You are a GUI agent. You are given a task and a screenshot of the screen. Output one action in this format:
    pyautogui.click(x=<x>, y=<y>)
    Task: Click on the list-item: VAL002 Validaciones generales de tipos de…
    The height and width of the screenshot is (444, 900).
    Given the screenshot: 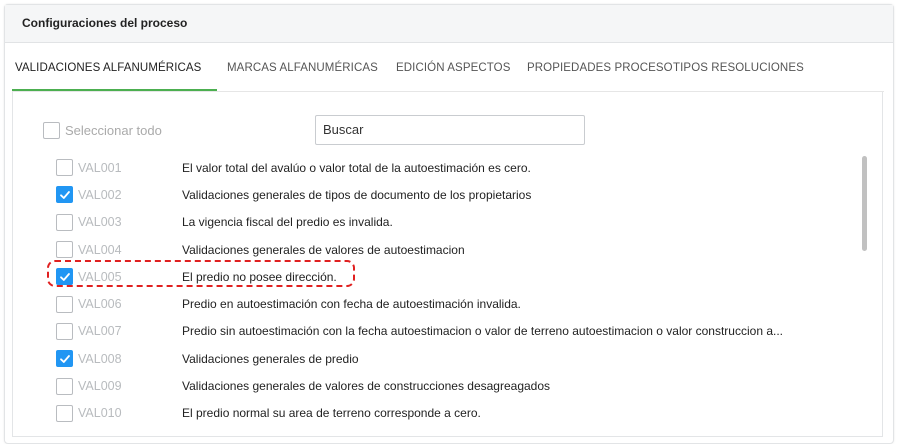 What is the action you would take?
    pyautogui.click(x=456, y=194)
    